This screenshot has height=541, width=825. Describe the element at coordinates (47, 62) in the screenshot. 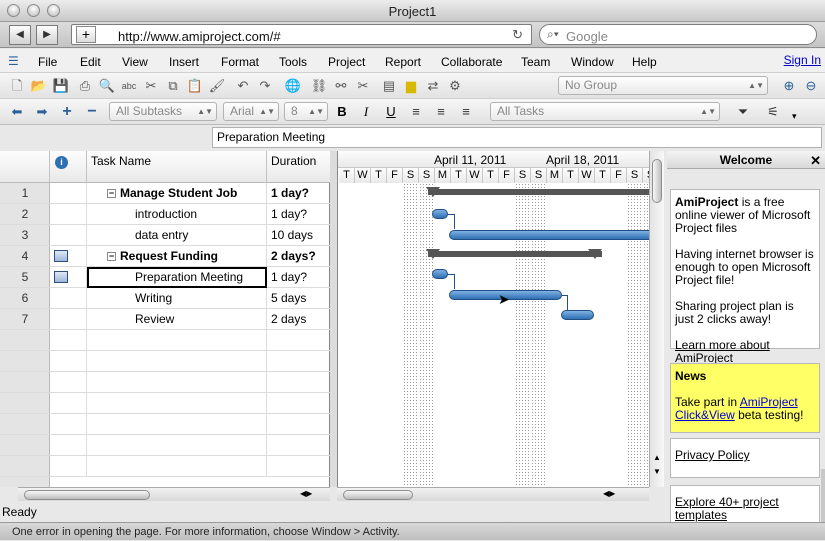

I see `menu-file: File` at that location.